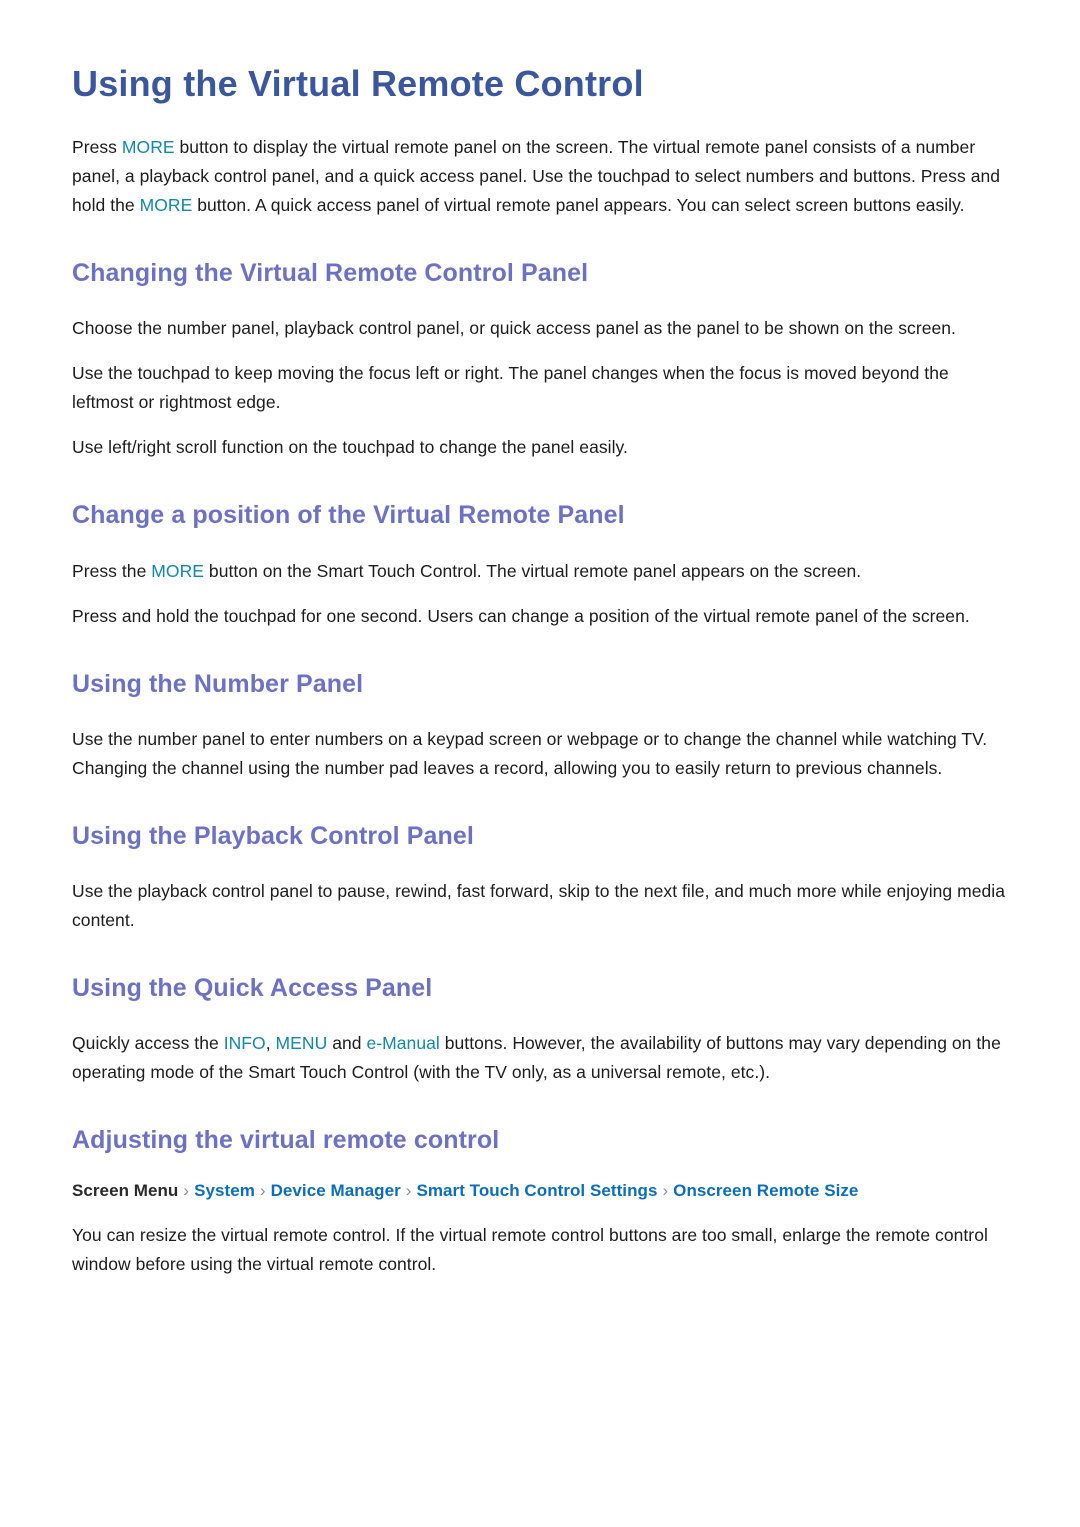 Image resolution: width=1080 pixels, height=1527 pixels. What do you see at coordinates (252, 988) in the screenshot?
I see `section-heading-quick-access-panel: Using the Quick Access Panel` at bounding box center [252, 988].